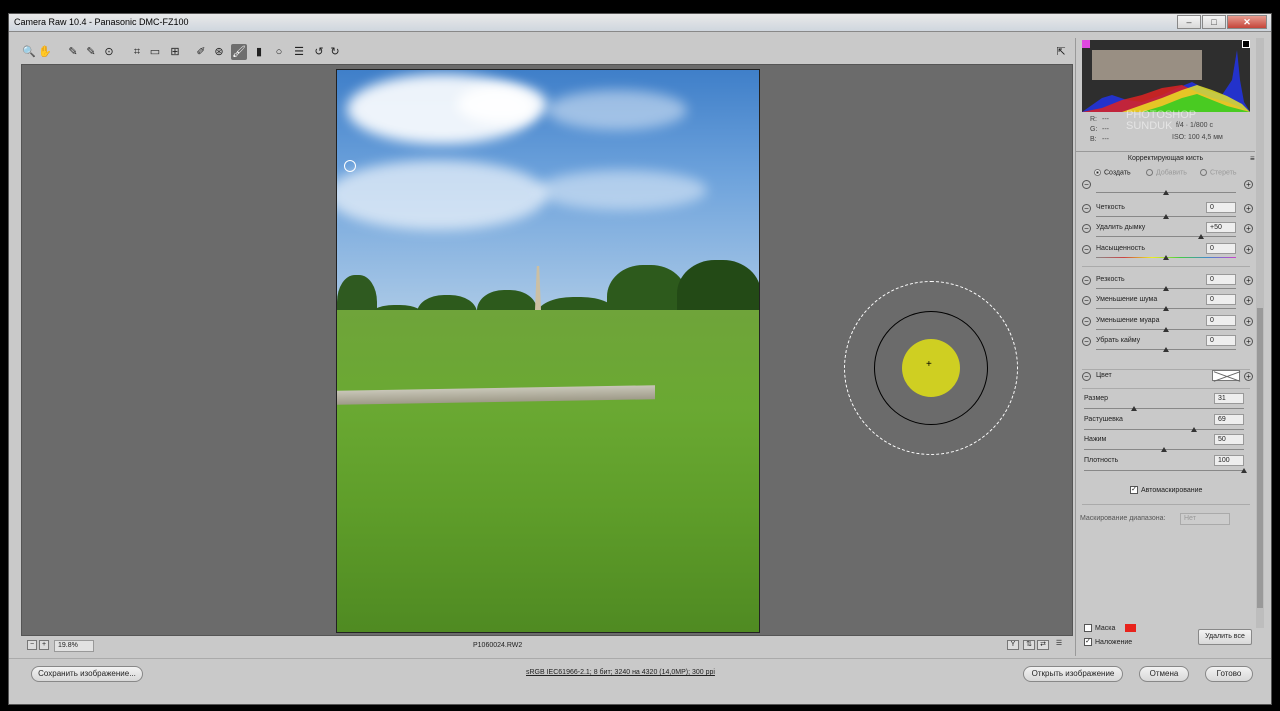 Image resolution: width=1280 pixels, height=711 pixels. What do you see at coordinates (1013, 645) in the screenshot?
I see `before-after-icon: Y` at bounding box center [1013, 645].